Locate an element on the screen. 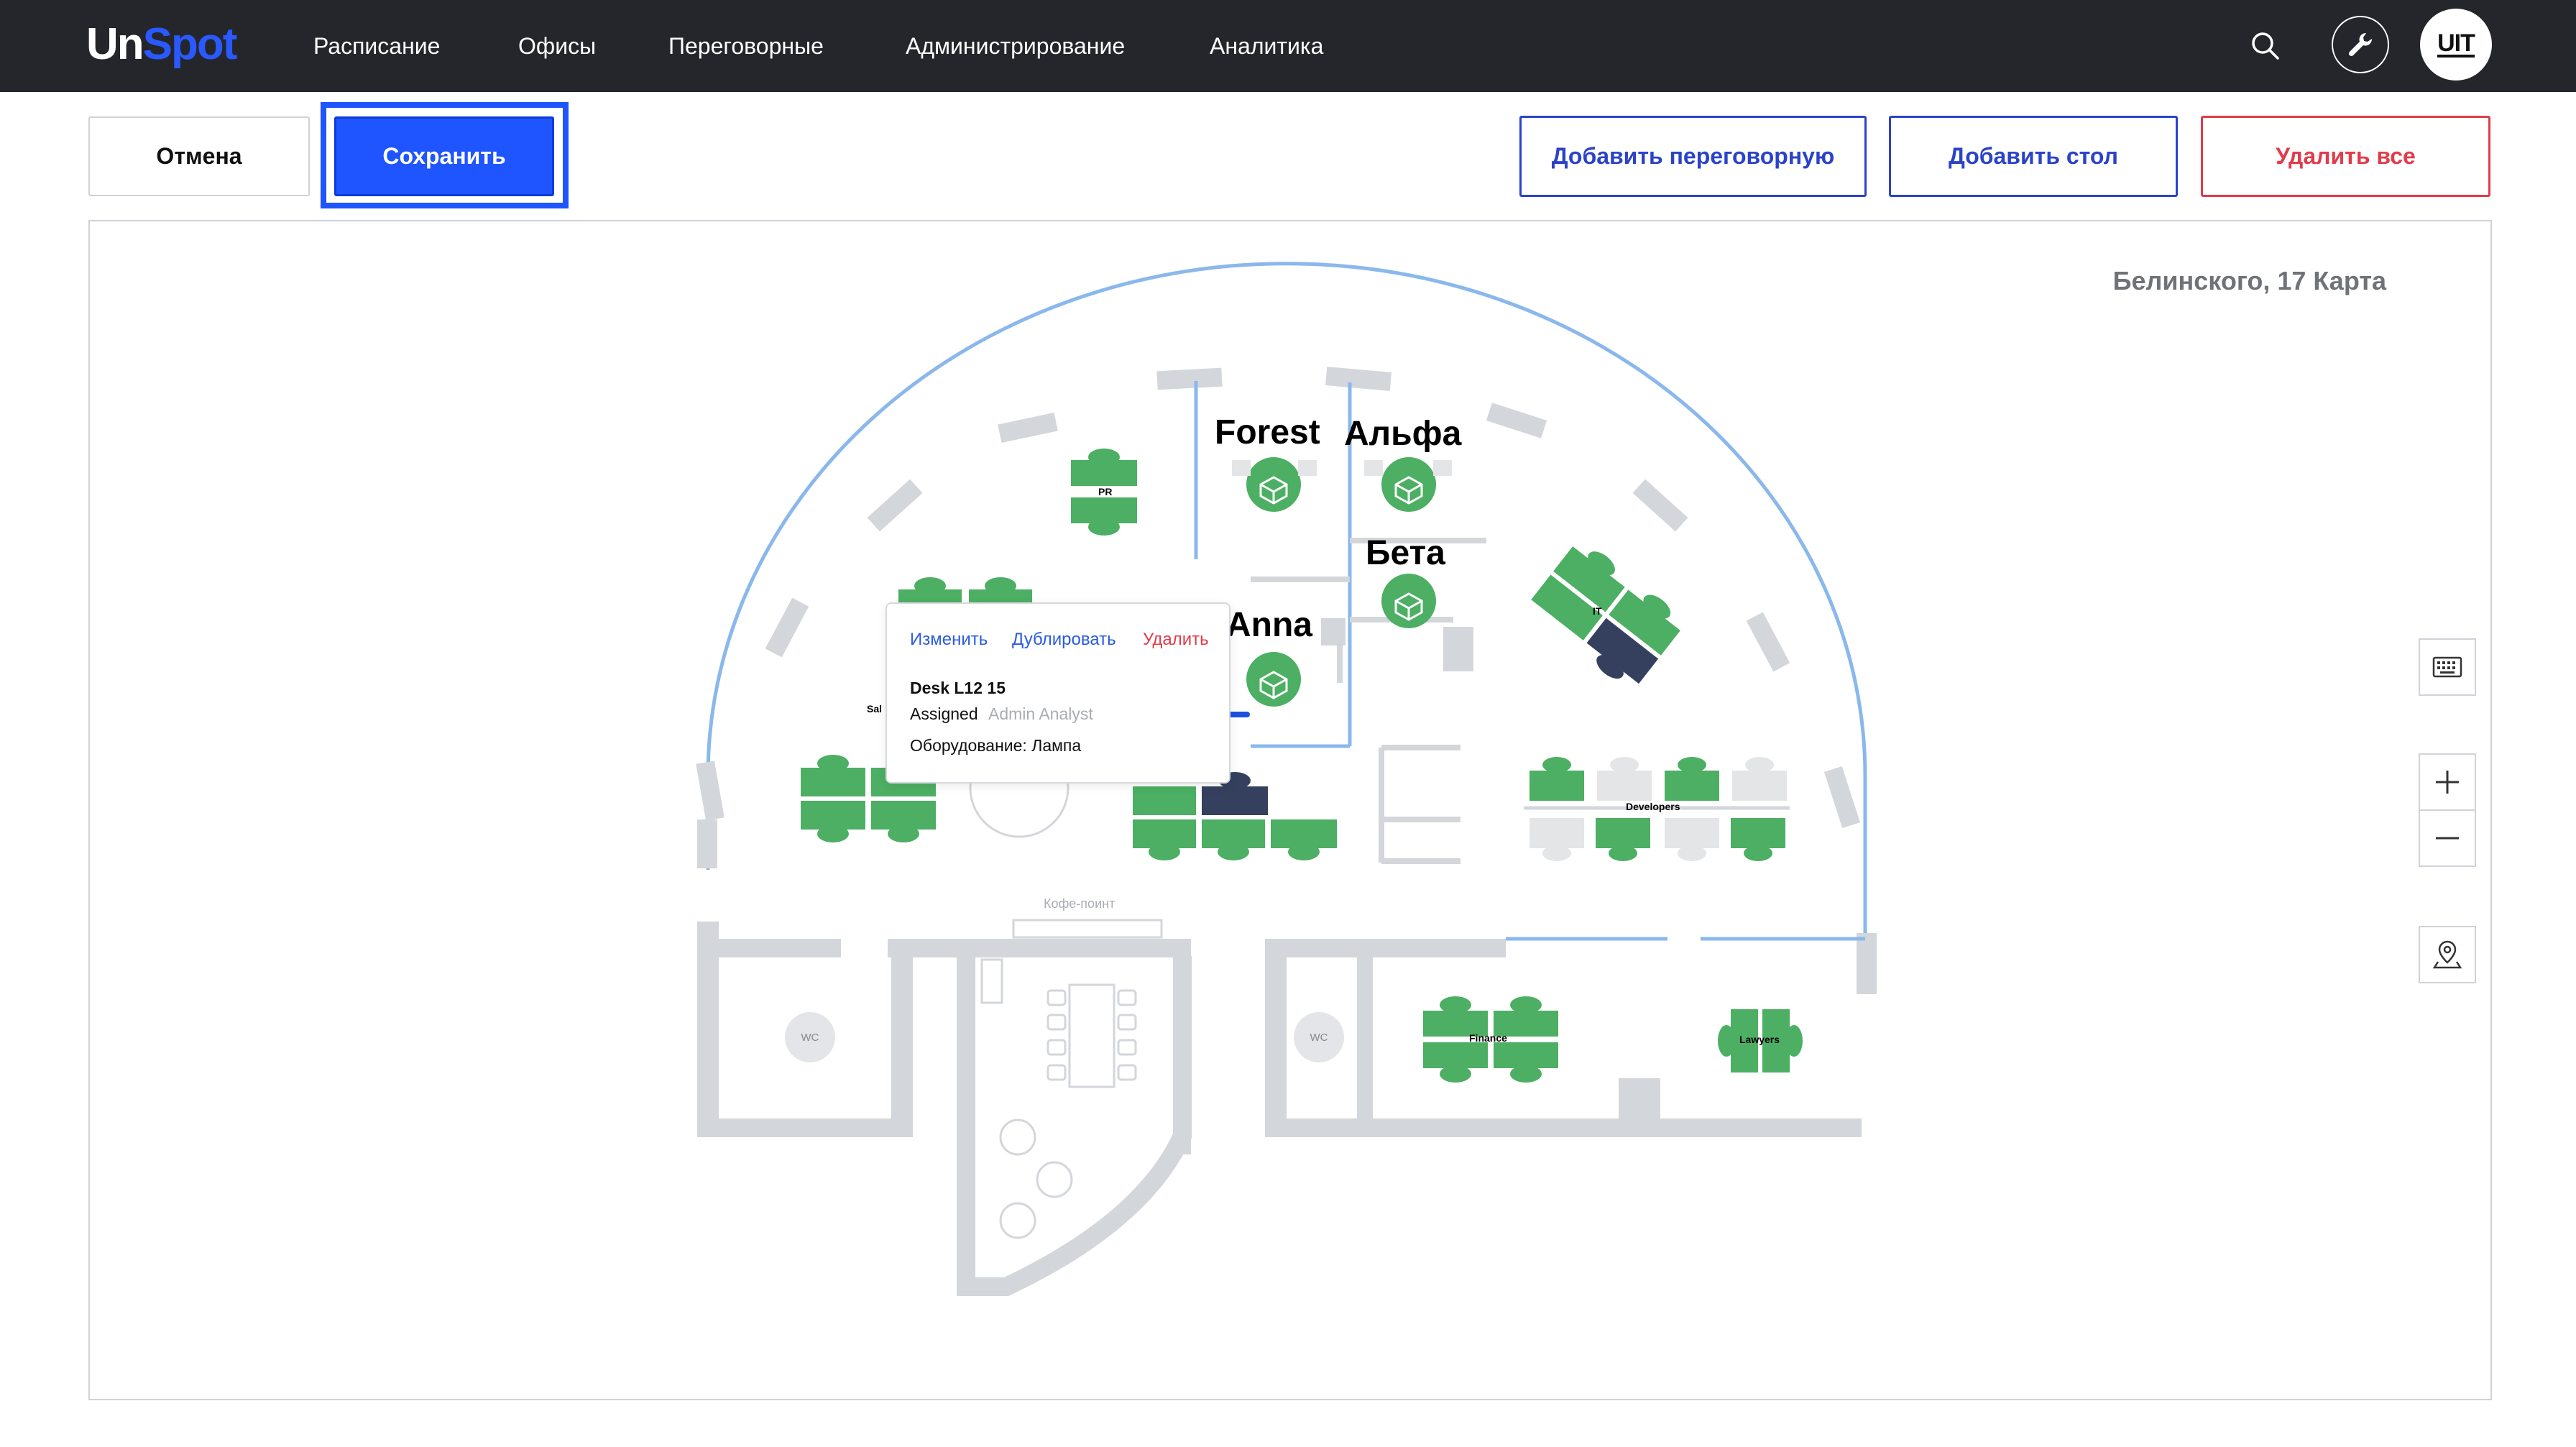 This screenshot has width=2576, height=1447. room-label-alpha: Альфа is located at coordinates (1402, 434).